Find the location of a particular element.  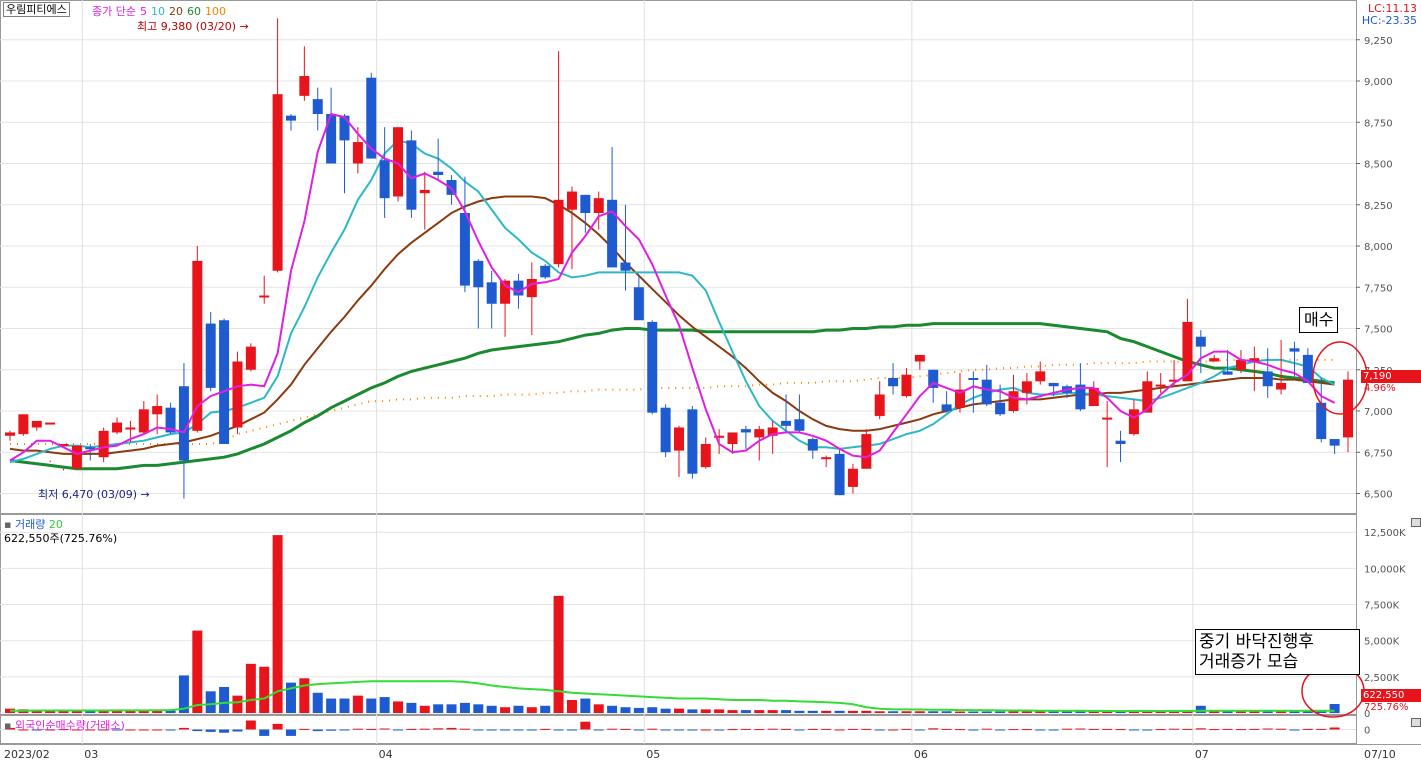

ma-legend: 종가 단순 5 10 20 60 100 is located at coordinates (161, 11).